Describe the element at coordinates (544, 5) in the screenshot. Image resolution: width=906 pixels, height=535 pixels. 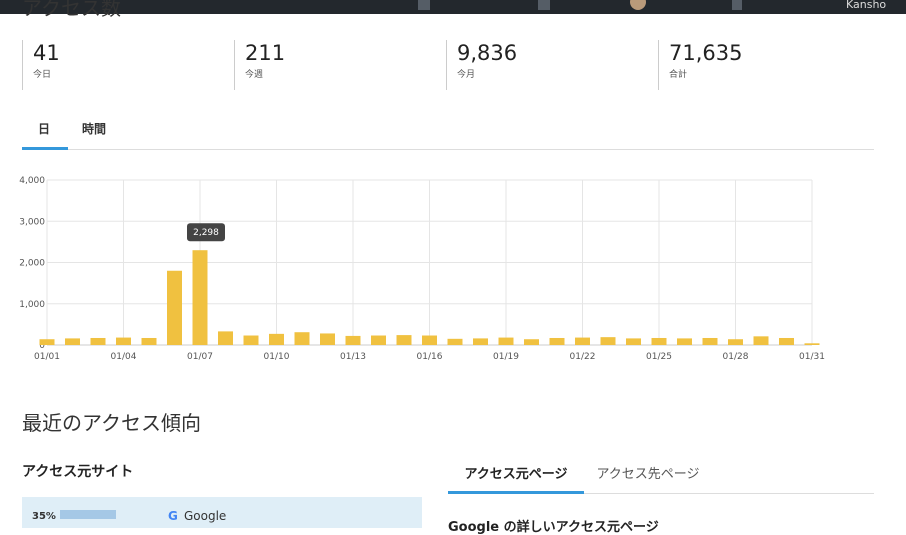
I see `new-content-icon` at that location.